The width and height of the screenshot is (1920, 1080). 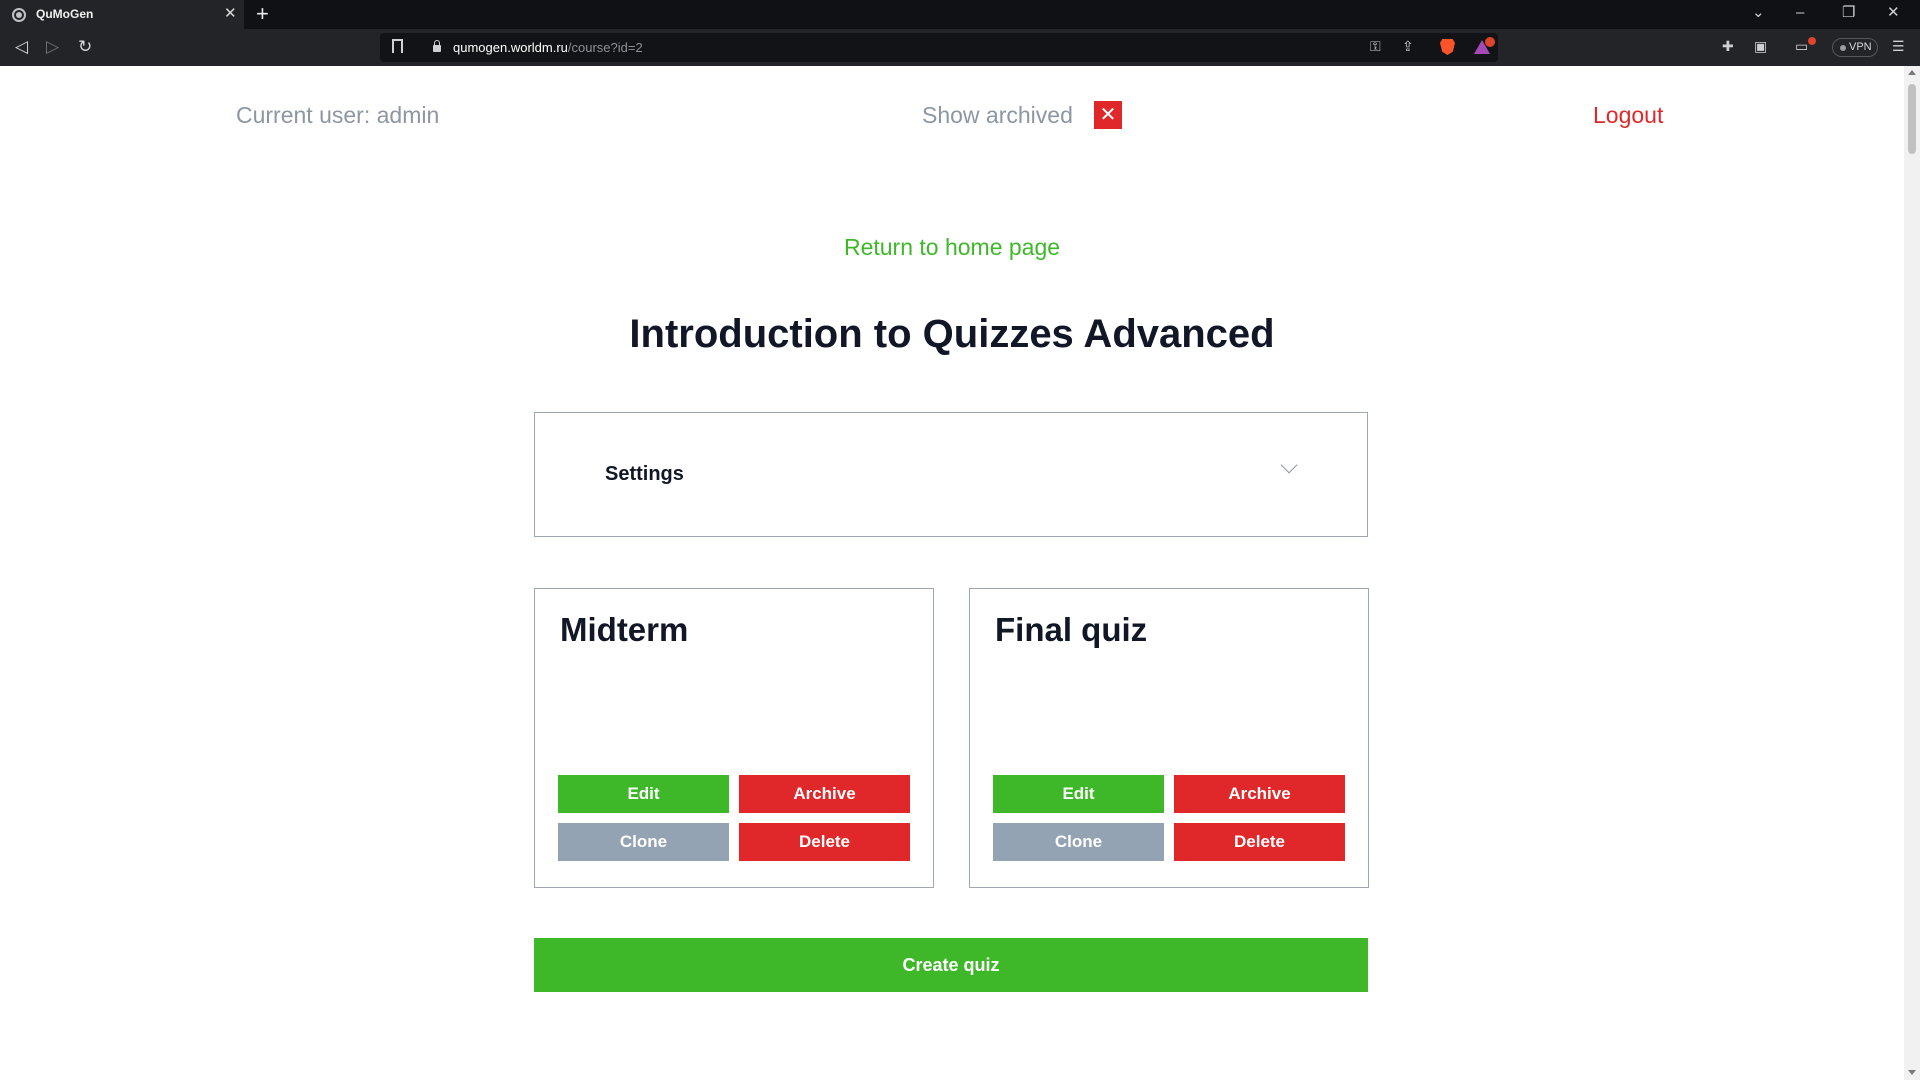 What do you see at coordinates (1760, 46) in the screenshot?
I see `sidebar-icon: ▣` at bounding box center [1760, 46].